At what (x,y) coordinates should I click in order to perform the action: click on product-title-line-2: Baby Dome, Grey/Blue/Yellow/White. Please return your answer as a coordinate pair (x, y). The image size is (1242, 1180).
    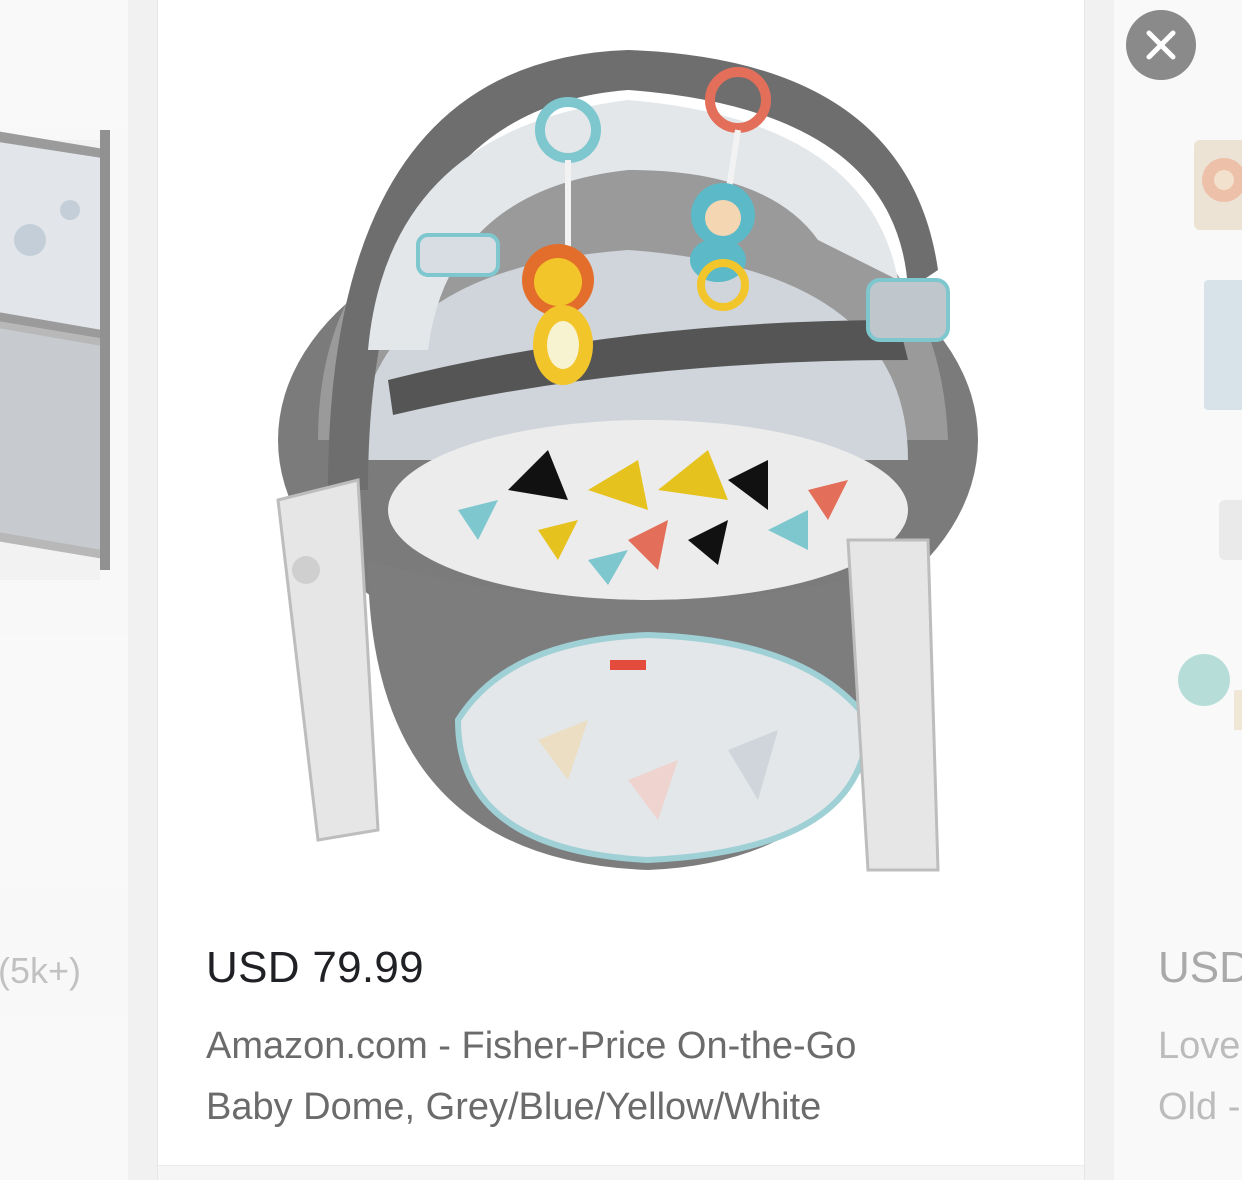
    Looking at the image, I should click on (514, 1107).